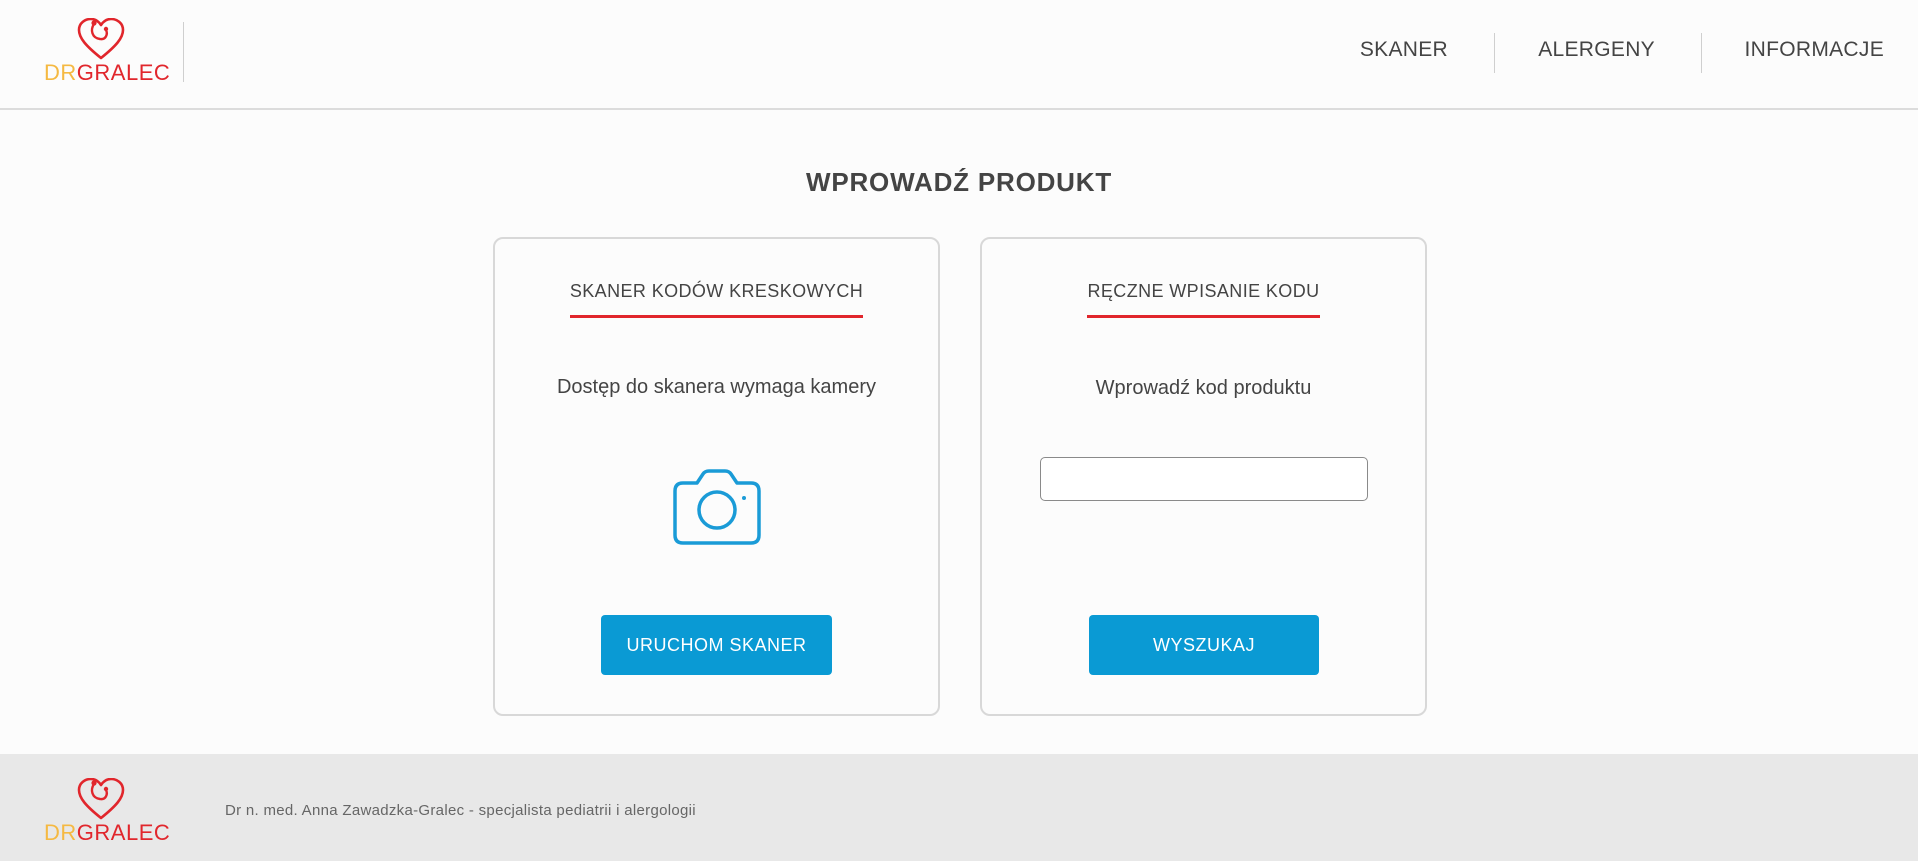  What do you see at coordinates (1204, 645) in the screenshot?
I see `search-button: WYSZUKAJ` at bounding box center [1204, 645].